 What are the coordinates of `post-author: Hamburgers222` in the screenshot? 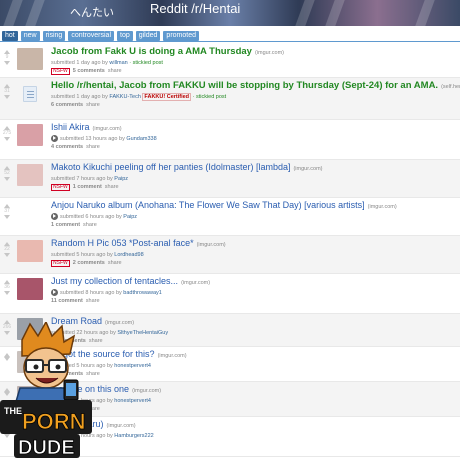 It's located at (133, 436).